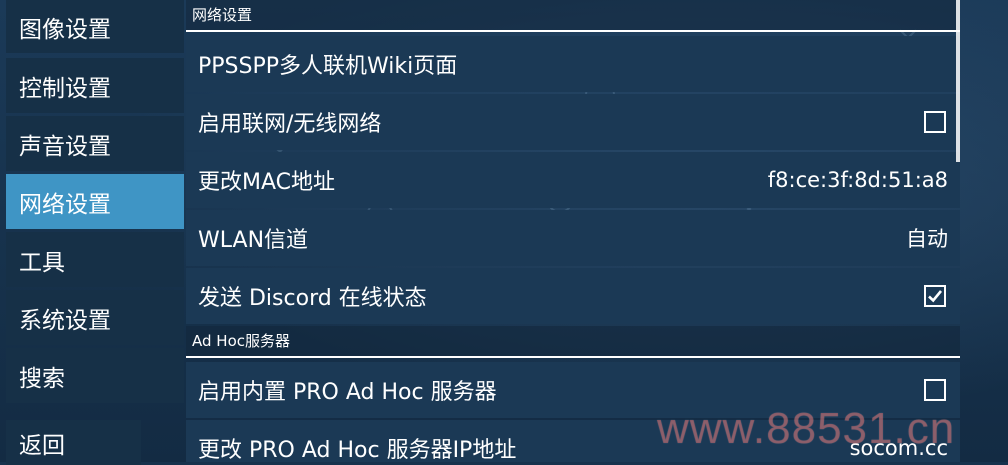 This screenshot has width=1008, height=465. What do you see at coordinates (95, 375) in the screenshot?
I see `sidebar-item-search: 搜索` at bounding box center [95, 375].